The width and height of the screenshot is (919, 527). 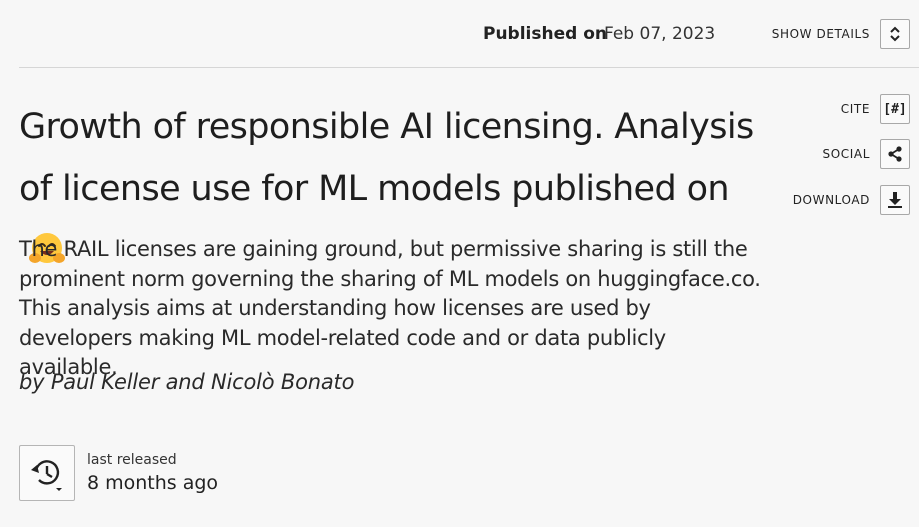 I want to click on social-button, so click(x=895, y=154).